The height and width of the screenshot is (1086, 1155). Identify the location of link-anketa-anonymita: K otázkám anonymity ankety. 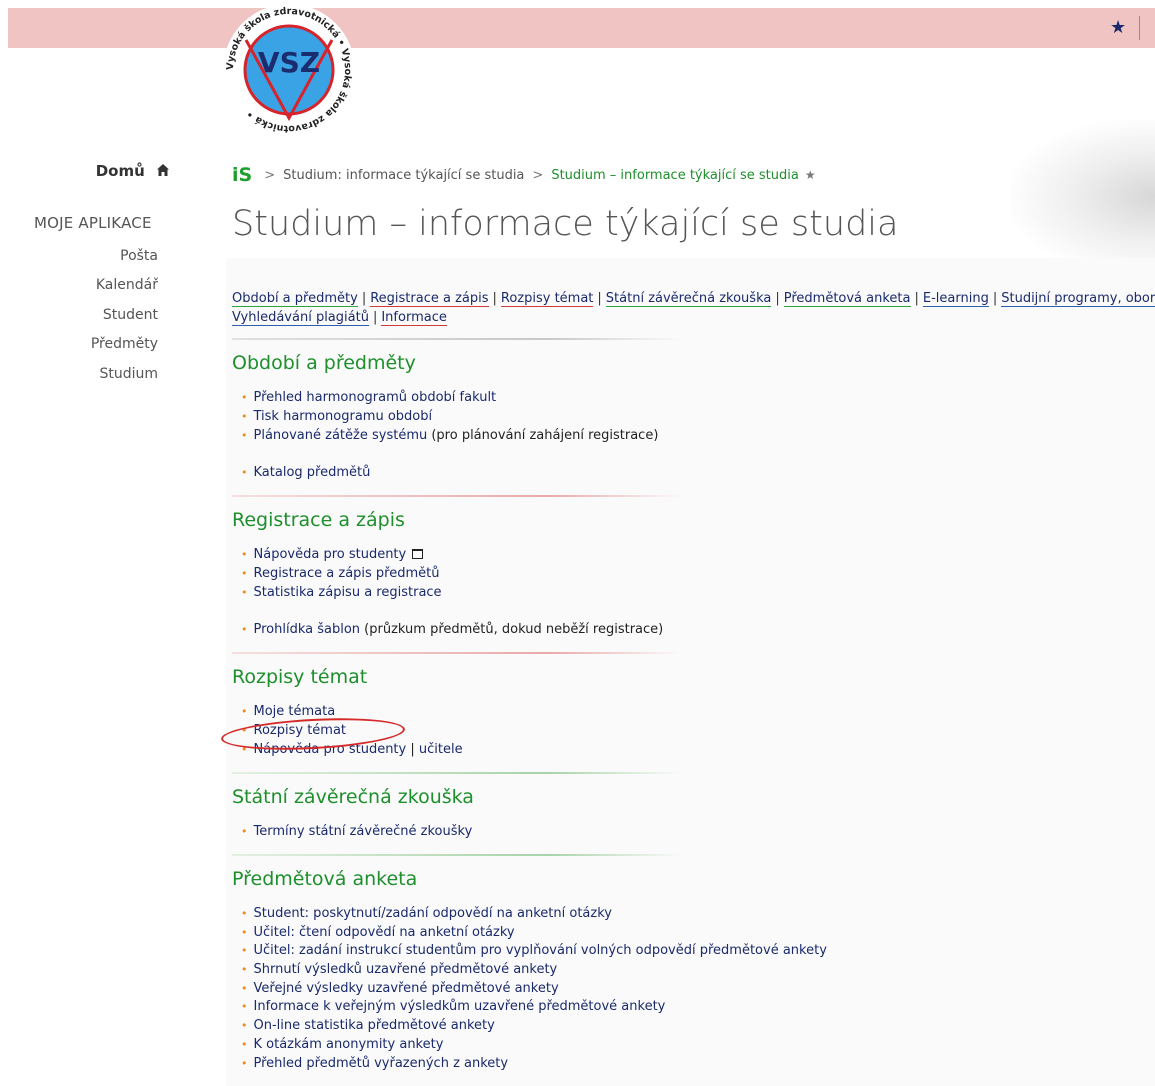
(349, 1044).